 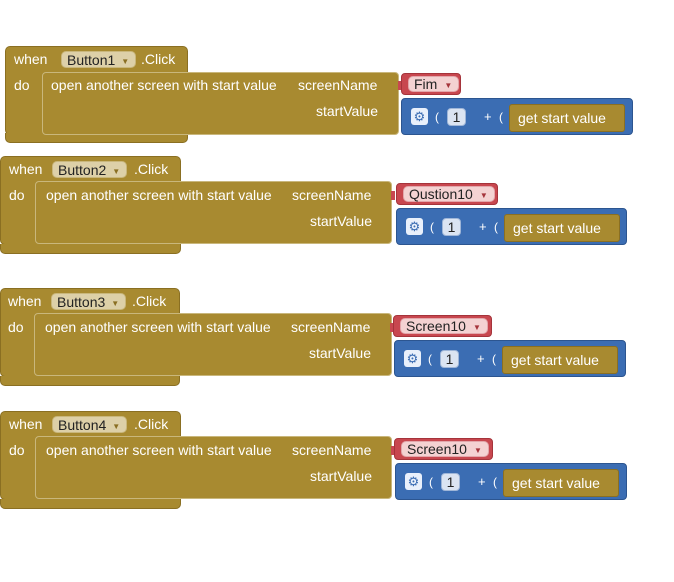 What do you see at coordinates (82, 425) in the screenshot?
I see `component-name: Button4` at bounding box center [82, 425].